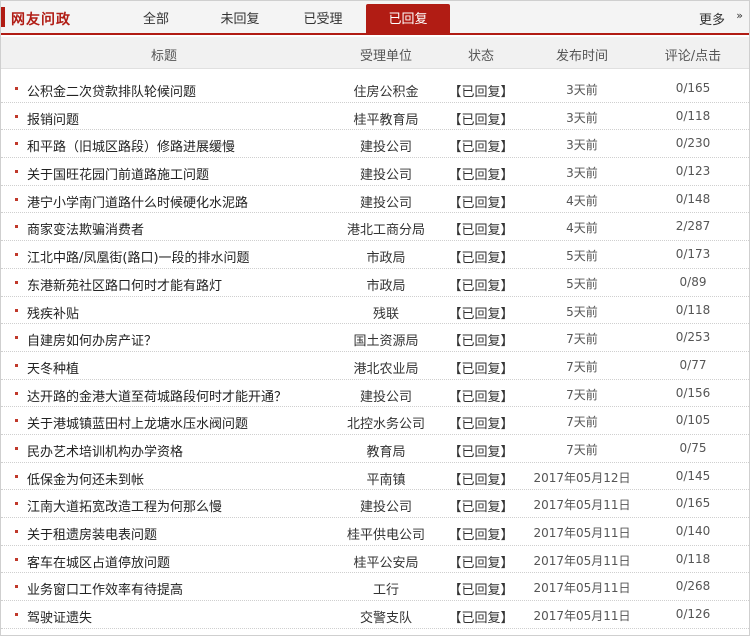 This screenshot has width=750, height=636. I want to click on table-row: 残疾补贴 残联 【已回复】 5天前 0/118, so click(375, 311).